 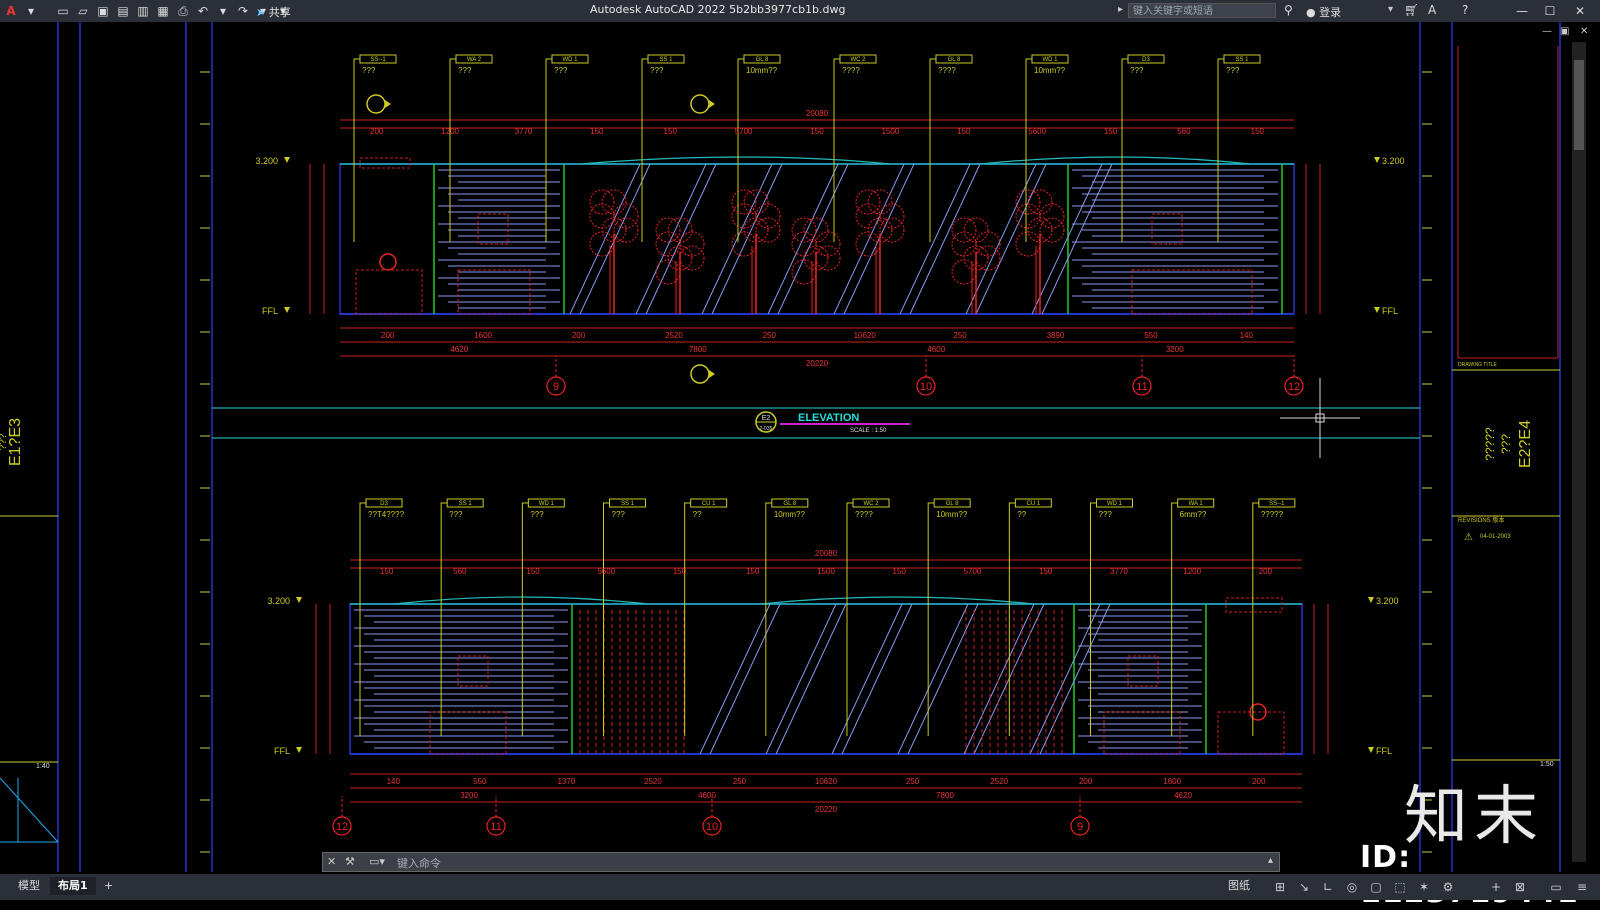 What do you see at coordinates (537, 514) in the screenshot?
I see `bottom-tag-note-2: ???` at bounding box center [537, 514].